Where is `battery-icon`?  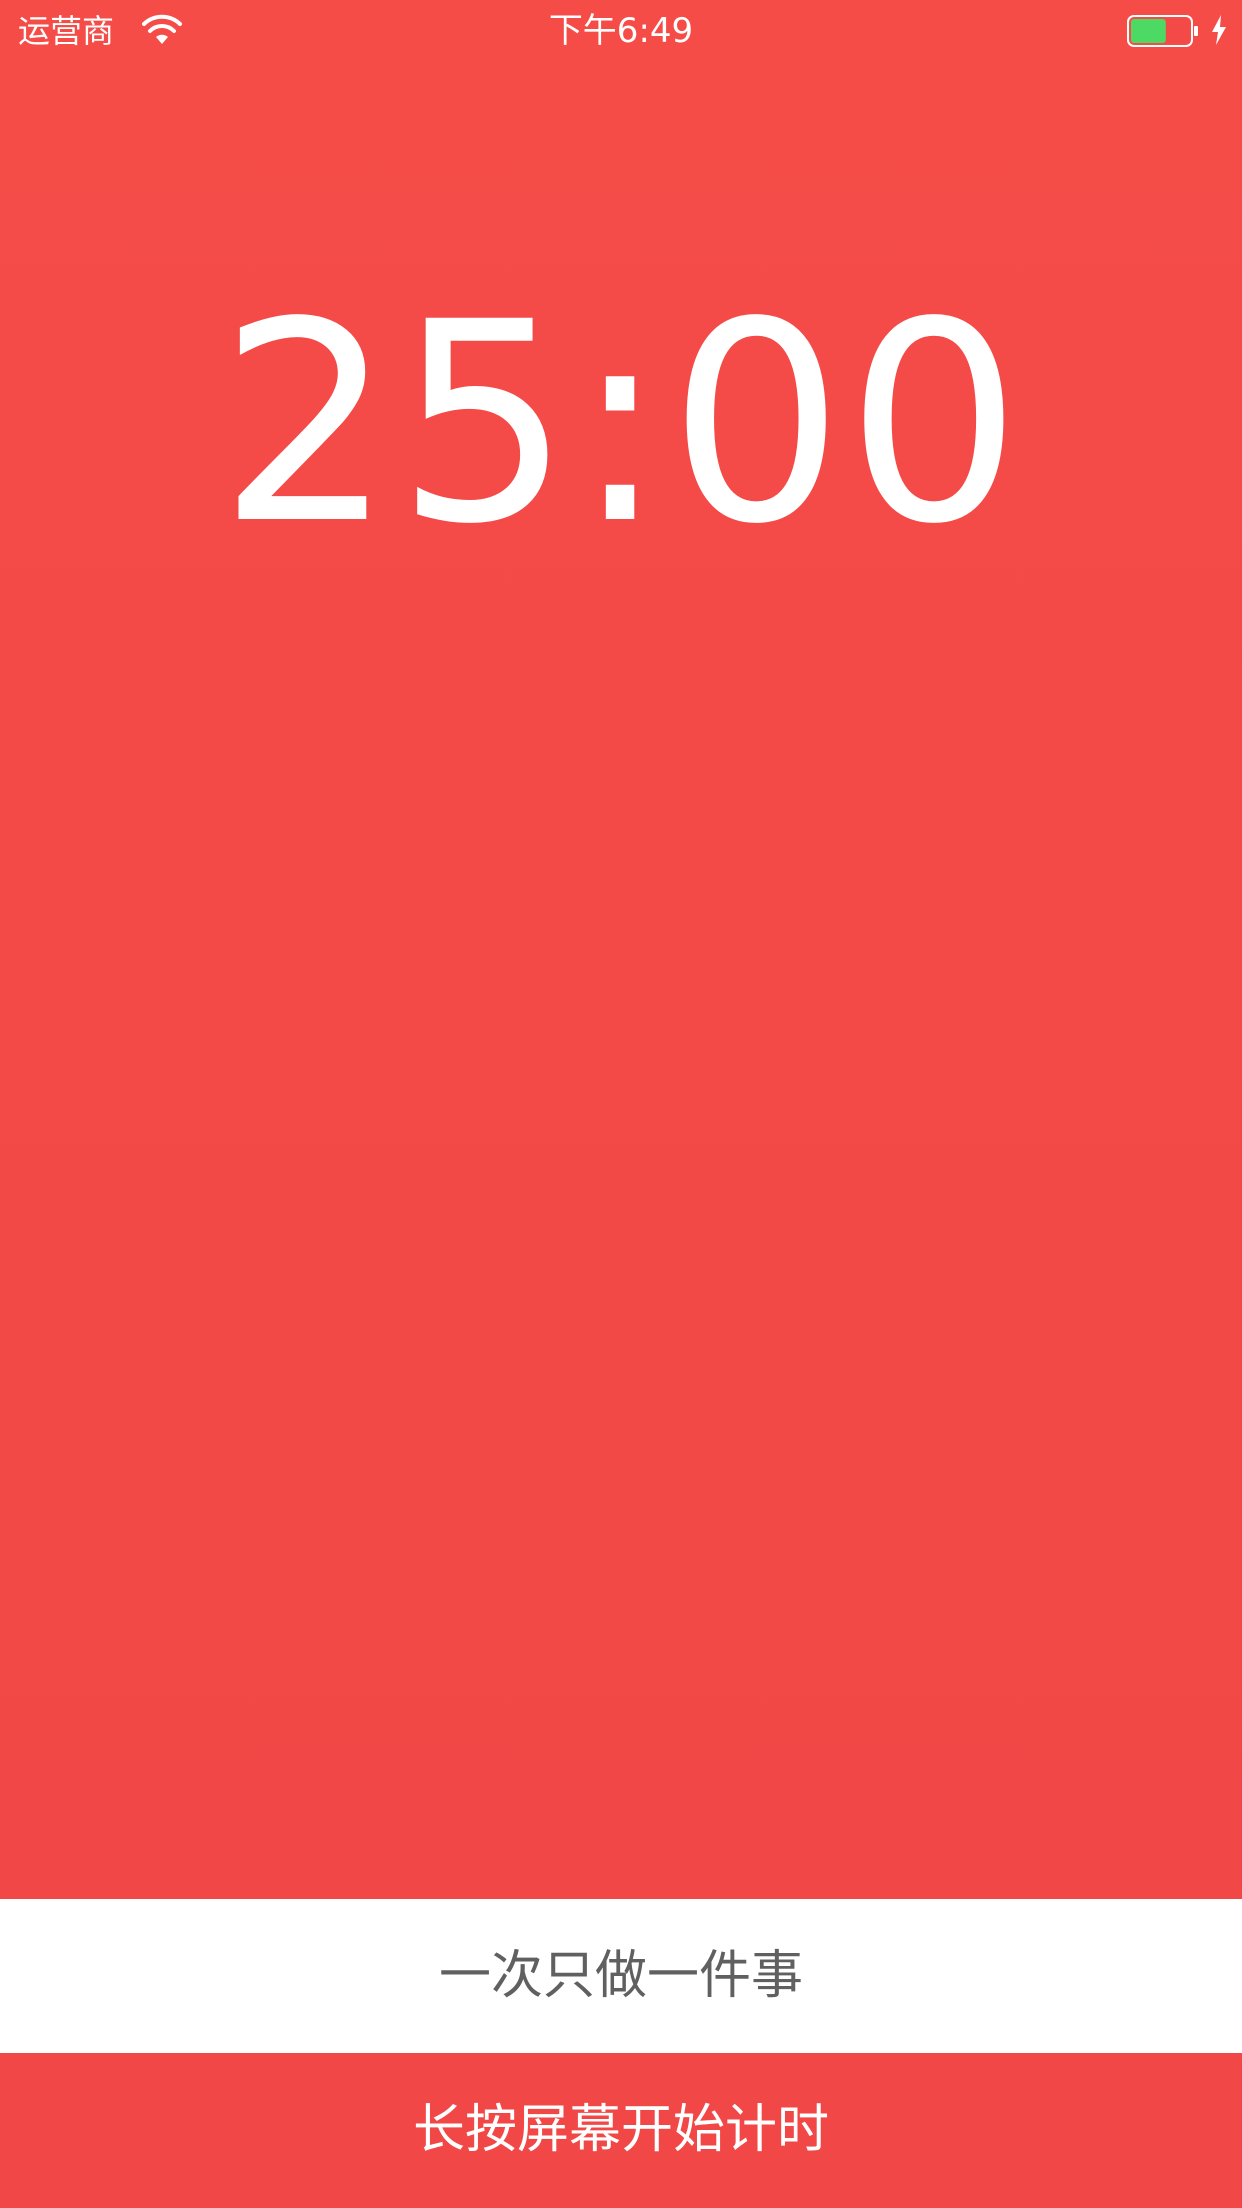 battery-icon is located at coordinates (1162, 31).